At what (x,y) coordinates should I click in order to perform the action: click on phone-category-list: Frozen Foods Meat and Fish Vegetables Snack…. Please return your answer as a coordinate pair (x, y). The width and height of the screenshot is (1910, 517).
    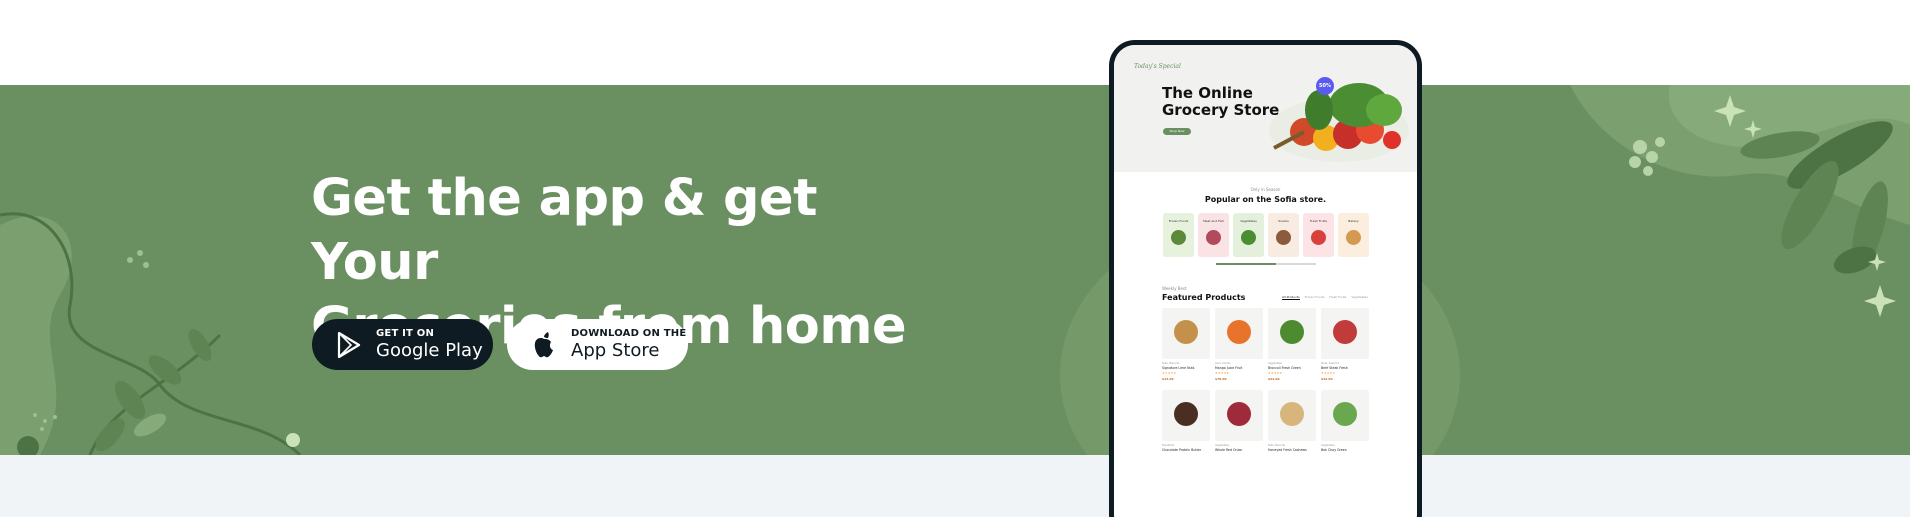
    Looking at the image, I should click on (1266, 235).